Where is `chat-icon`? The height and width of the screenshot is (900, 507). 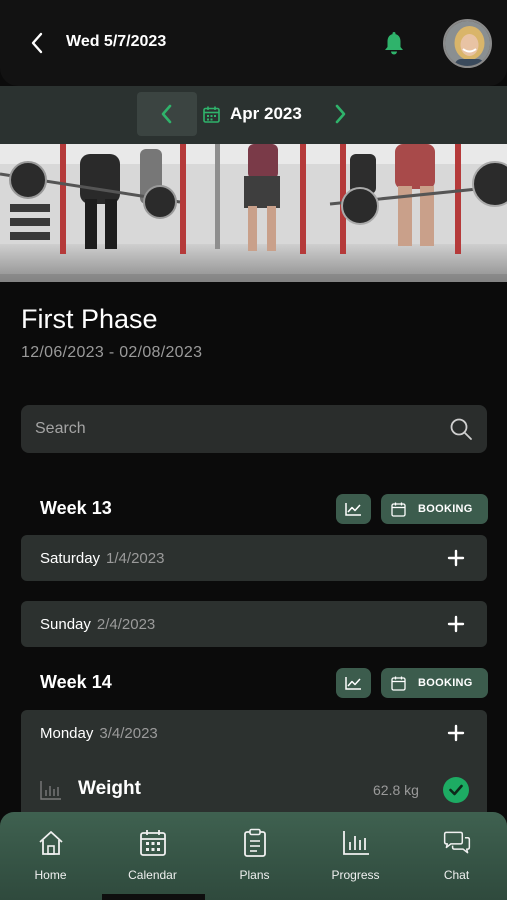
chat-icon is located at coordinates (456, 842).